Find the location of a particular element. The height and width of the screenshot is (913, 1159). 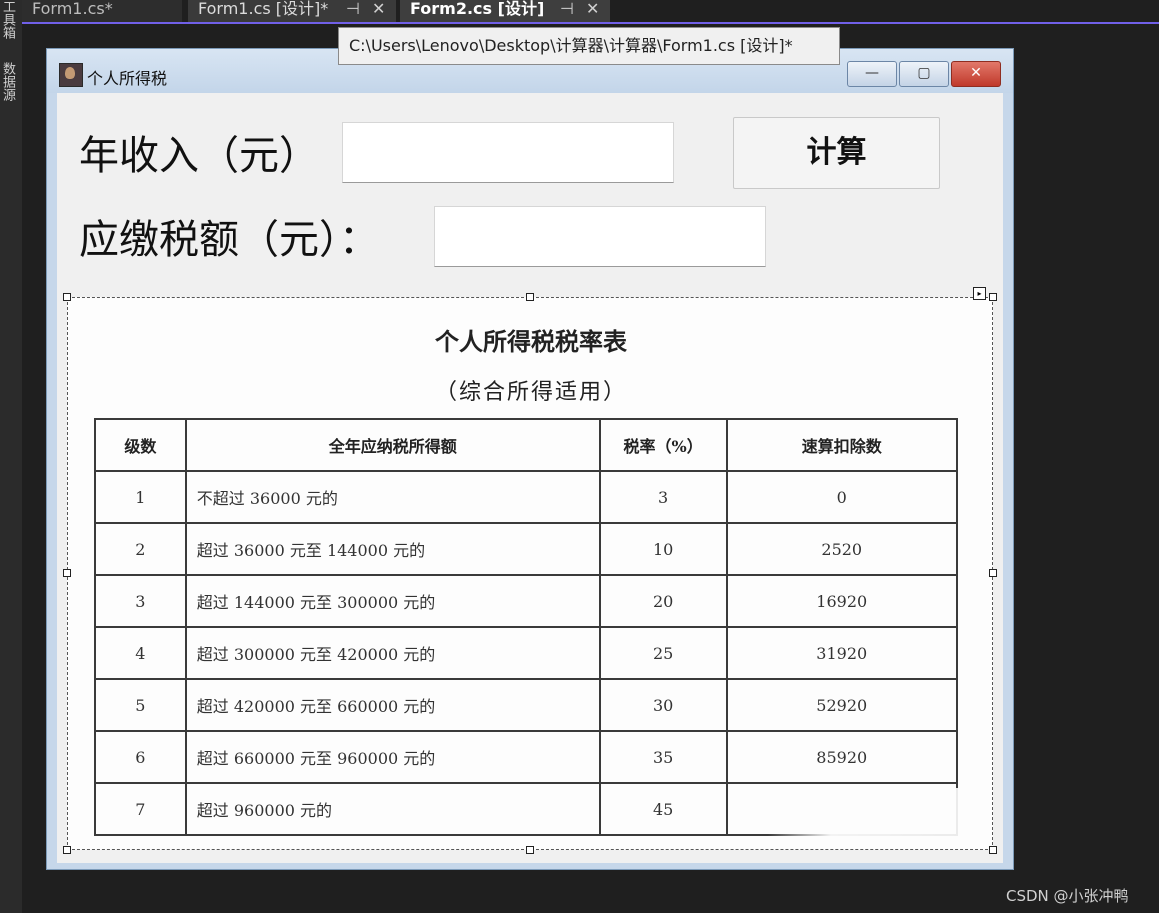

table-row: 1 不超过 36000 元的 3 0 is located at coordinates (526, 497).